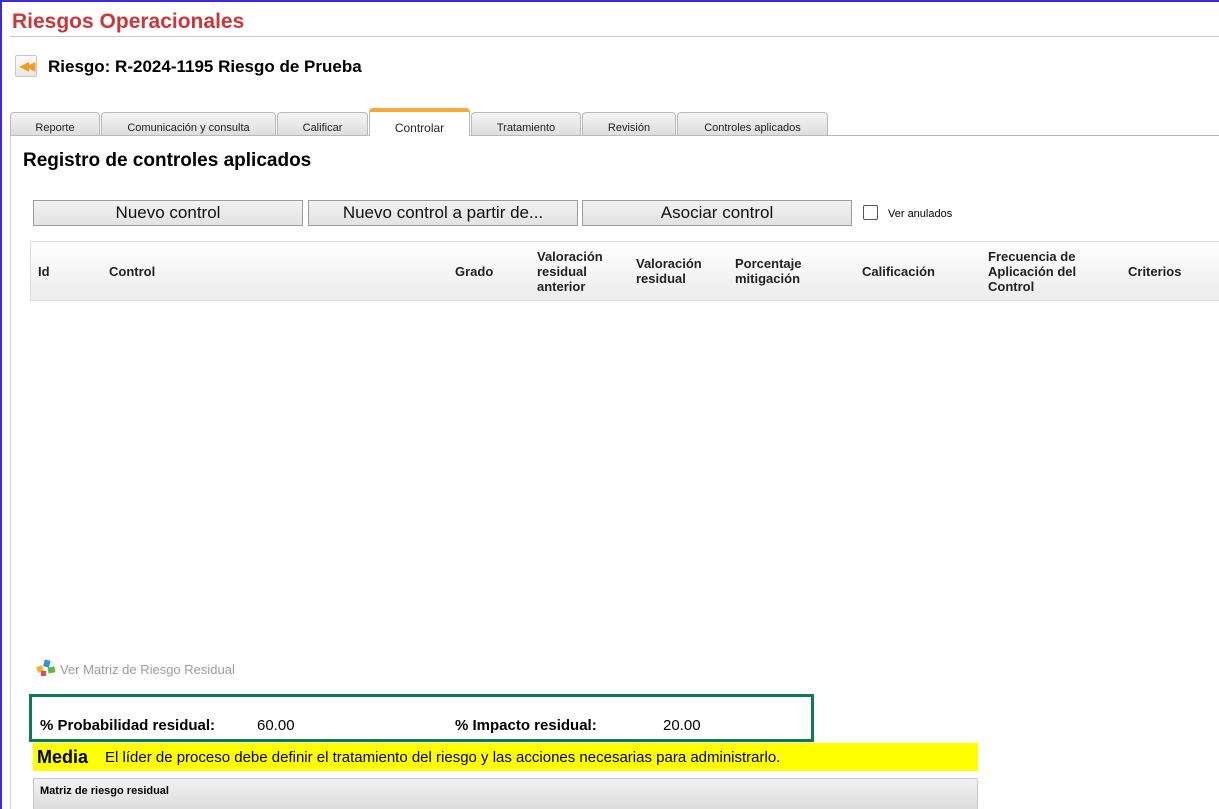 The image size is (1219, 809). I want to click on column-header-porcentaje: Porcentaje mitigación, so click(768, 271).